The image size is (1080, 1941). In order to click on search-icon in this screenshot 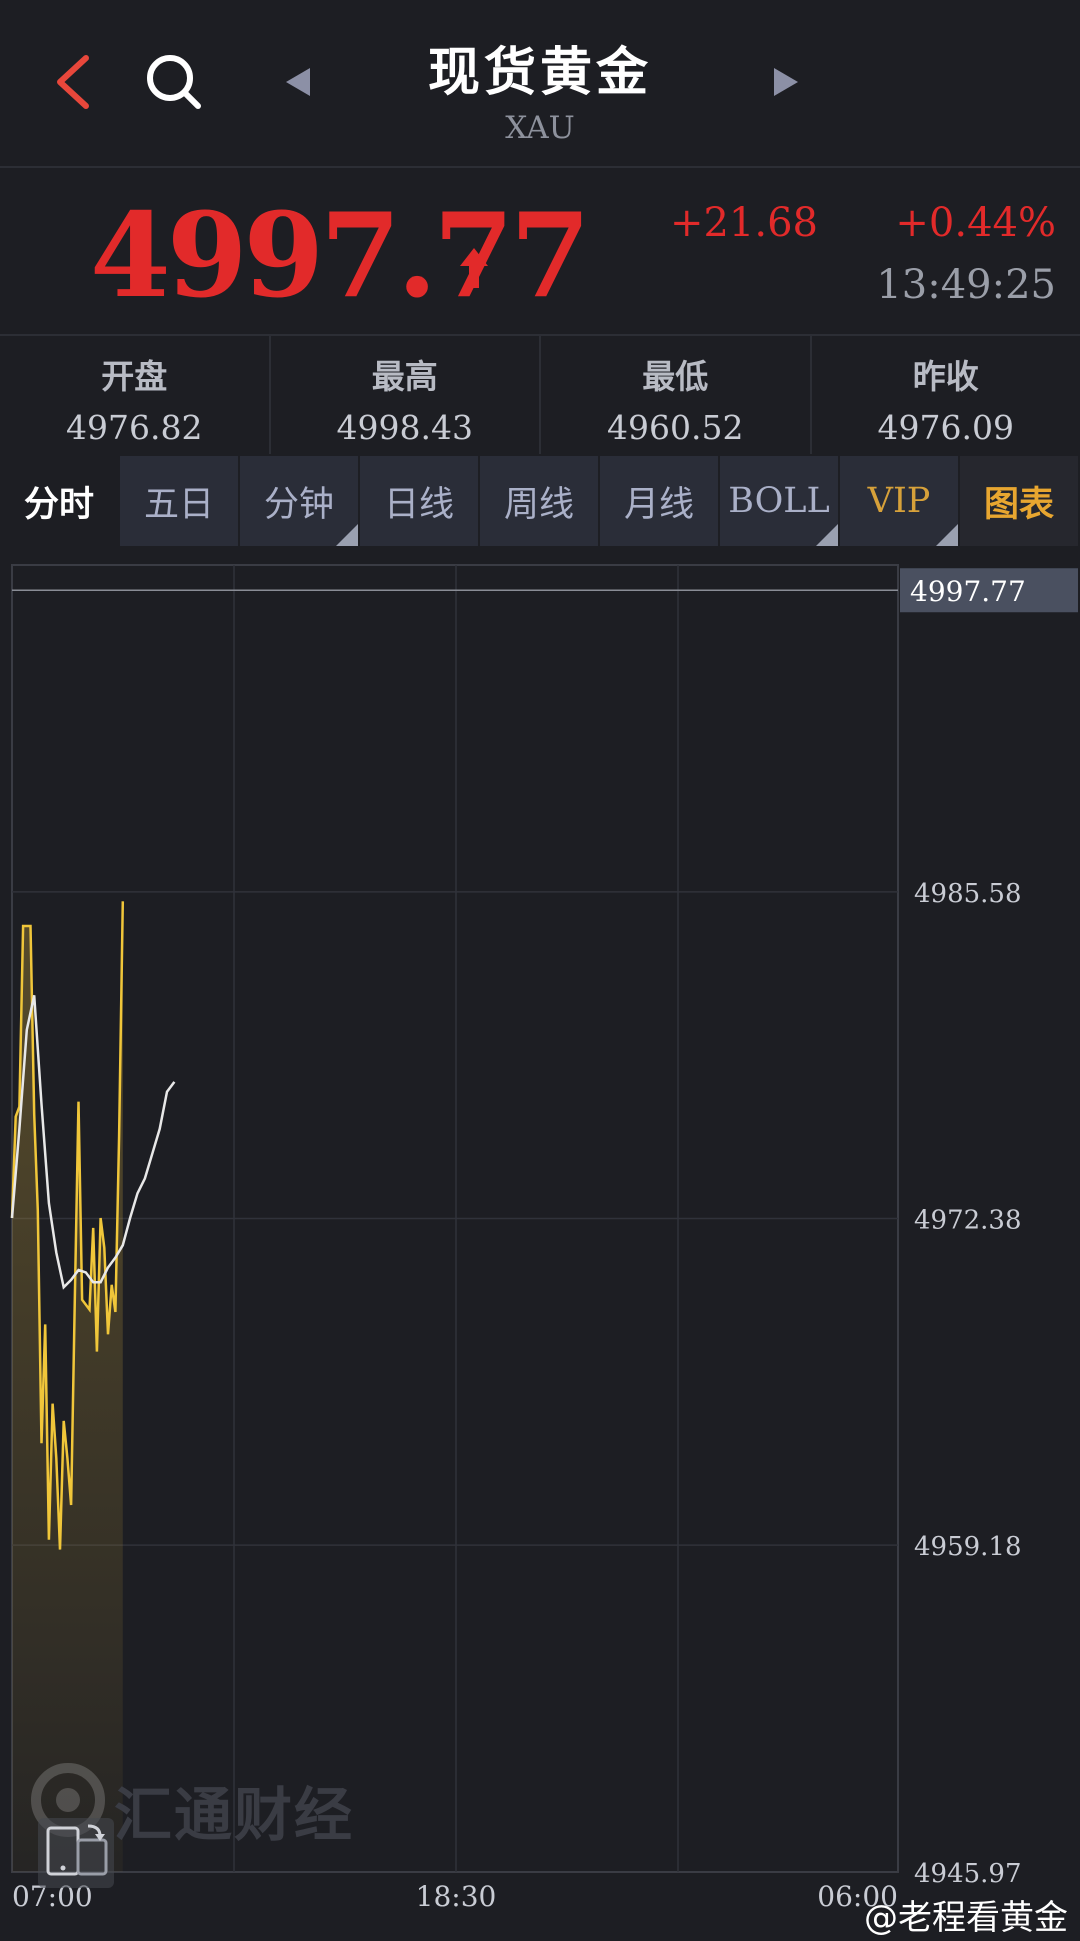, I will do `click(174, 82)`.